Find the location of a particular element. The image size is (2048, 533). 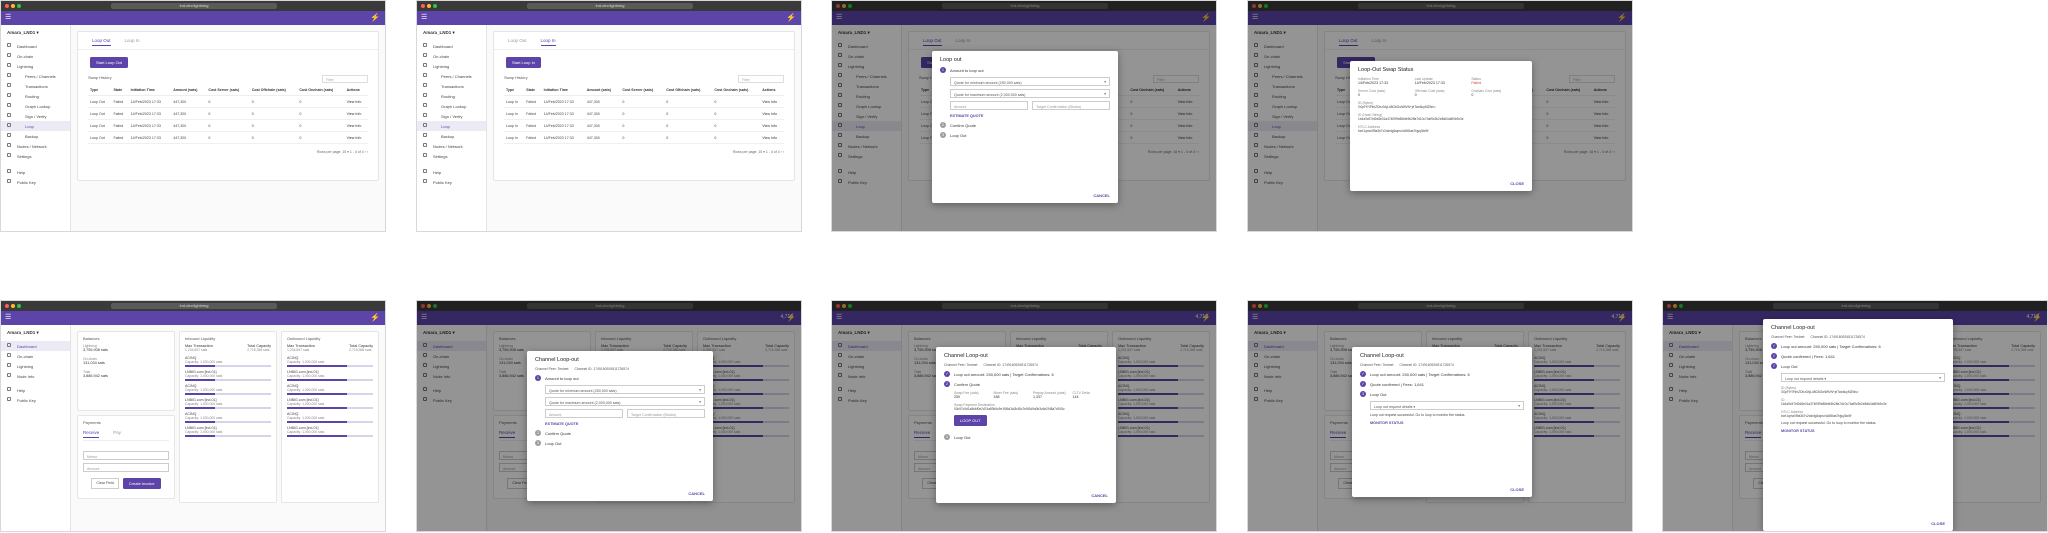

tab-pay: Pay is located at coordinates (117, 434).